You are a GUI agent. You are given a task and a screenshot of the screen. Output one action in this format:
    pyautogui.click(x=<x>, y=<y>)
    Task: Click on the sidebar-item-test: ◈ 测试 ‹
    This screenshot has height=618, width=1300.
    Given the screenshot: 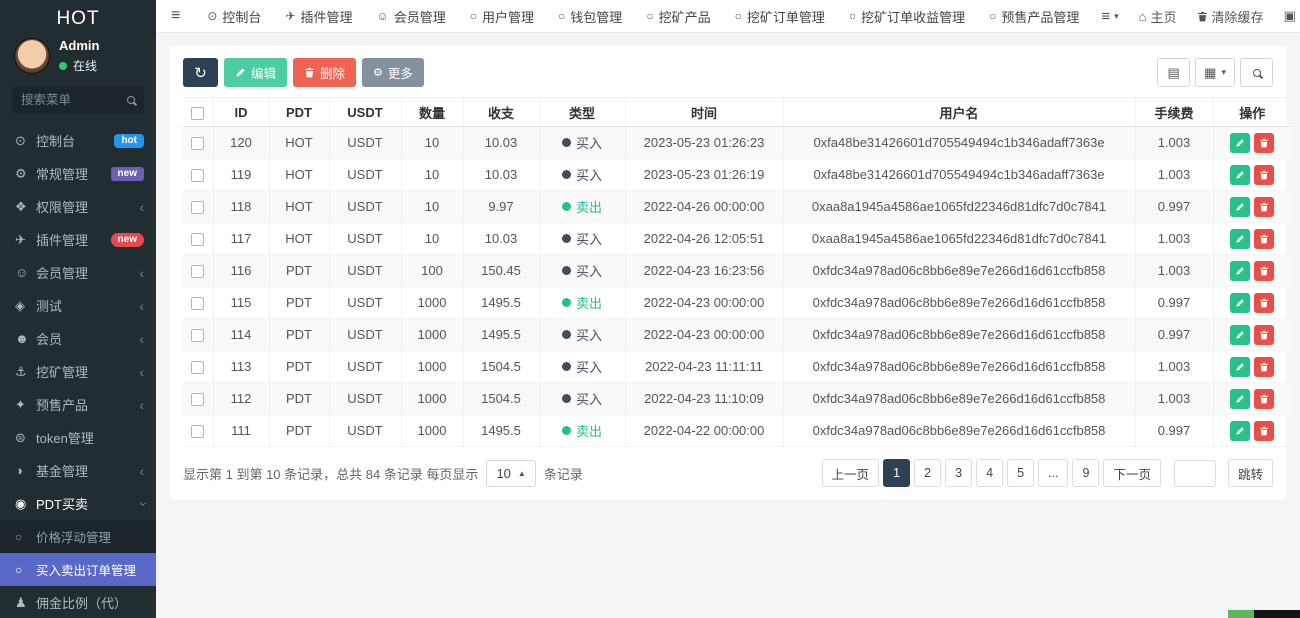 What is the action you would take?
    pyautogui.click(x=78, y=305)
    